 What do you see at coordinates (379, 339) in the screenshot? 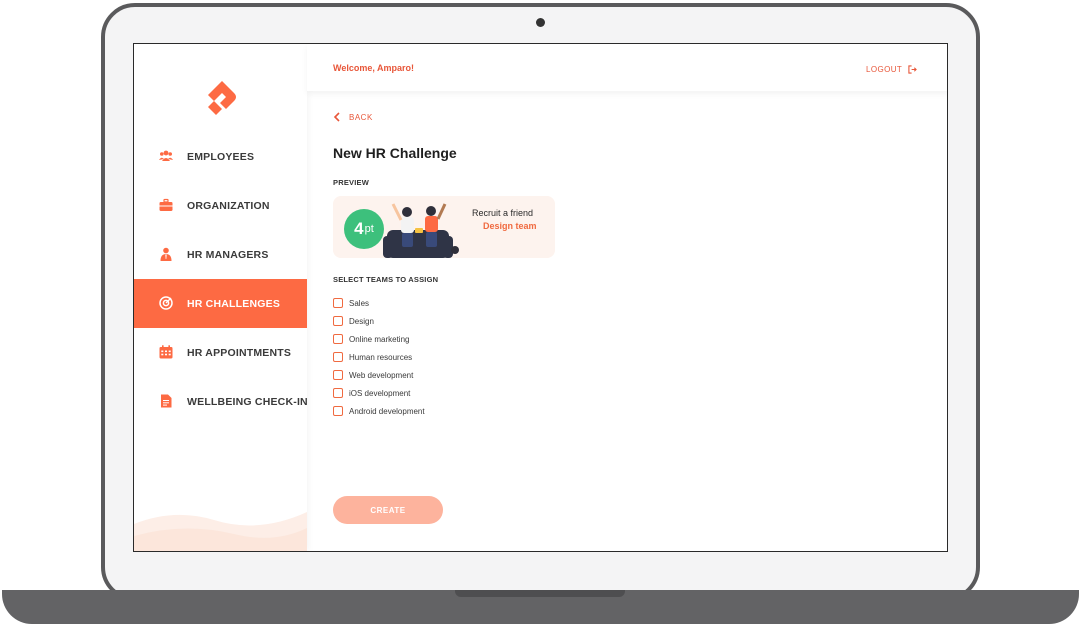
I see `team-label: Online marketing` at bounding box center [379, 339].